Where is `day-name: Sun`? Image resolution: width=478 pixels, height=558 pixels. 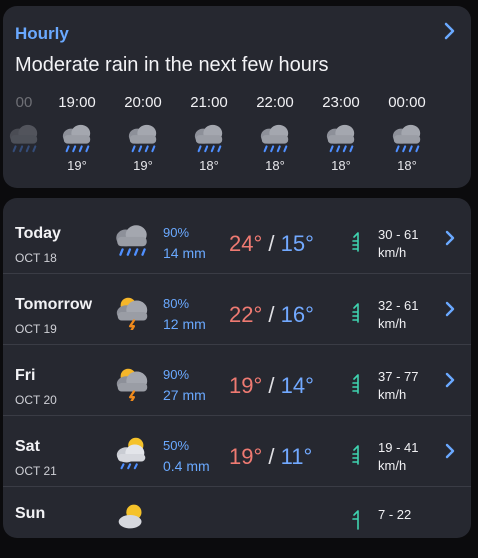 day-name: Sun is located at coordinates (30, 513).